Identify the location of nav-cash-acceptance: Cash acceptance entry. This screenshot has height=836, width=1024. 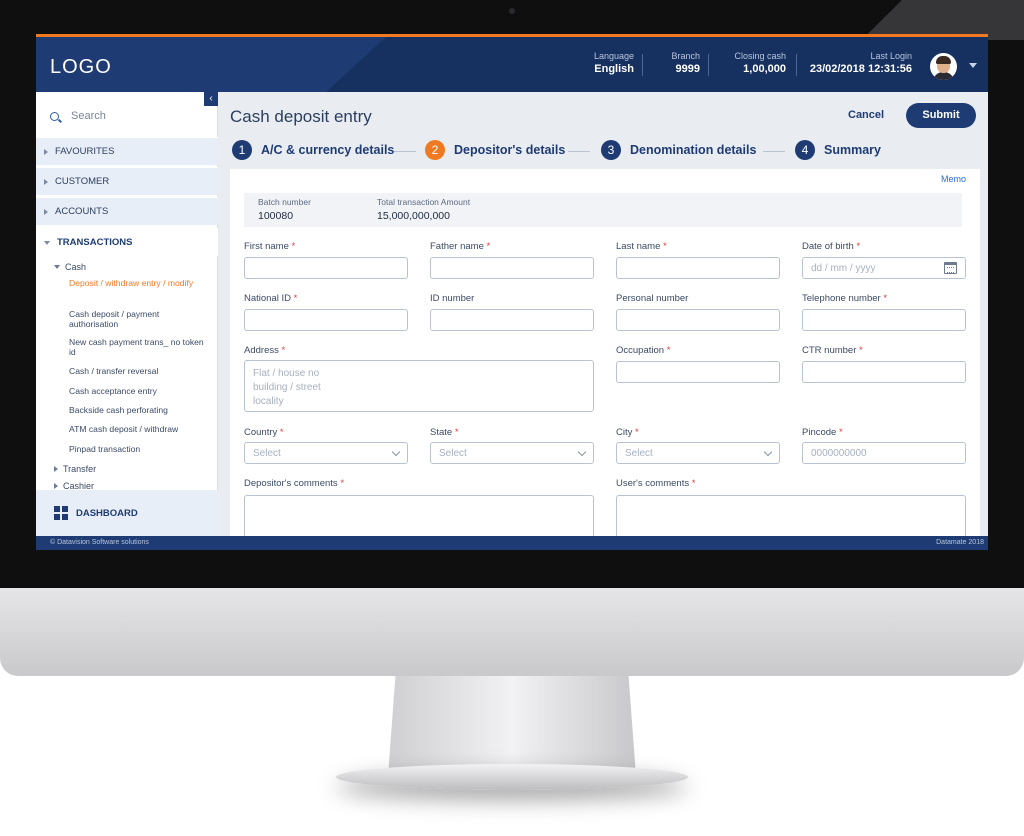
(139, 391).